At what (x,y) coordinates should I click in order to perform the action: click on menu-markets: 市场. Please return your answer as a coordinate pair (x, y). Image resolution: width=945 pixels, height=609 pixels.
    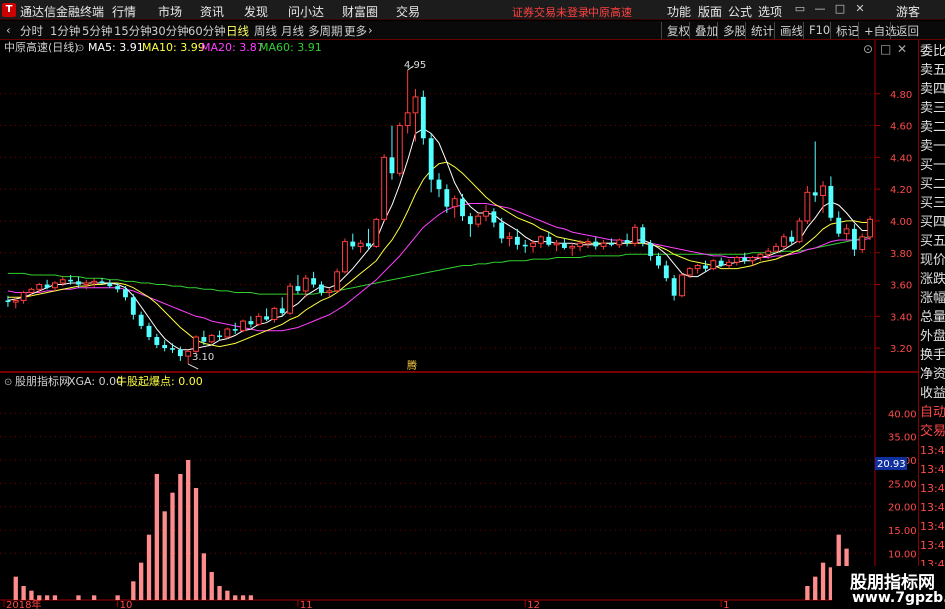
    Looking at the image, I should click on (170, 11).